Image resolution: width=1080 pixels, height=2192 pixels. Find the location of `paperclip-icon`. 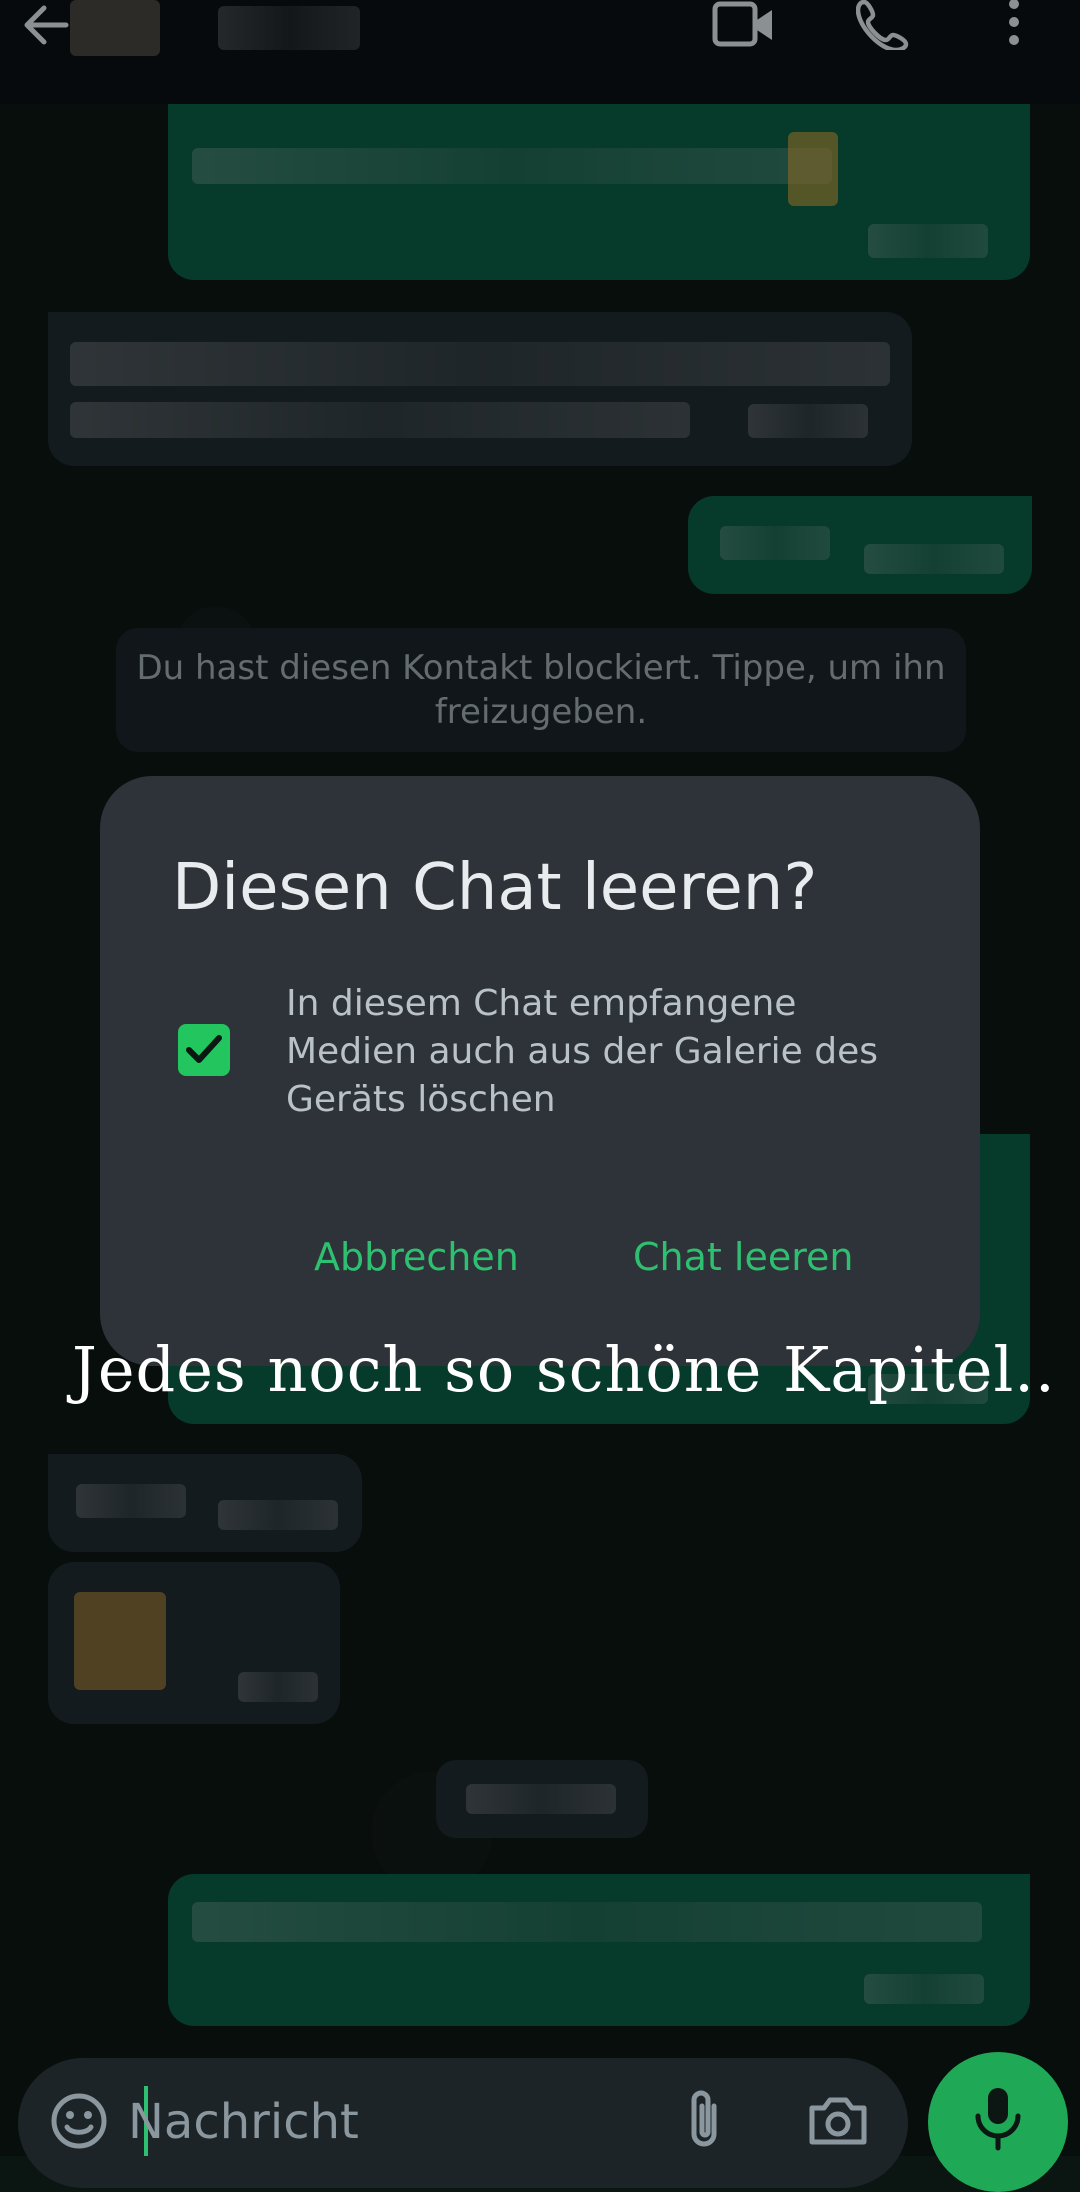

paperclip-icon is located at coordinates (704, 2120).